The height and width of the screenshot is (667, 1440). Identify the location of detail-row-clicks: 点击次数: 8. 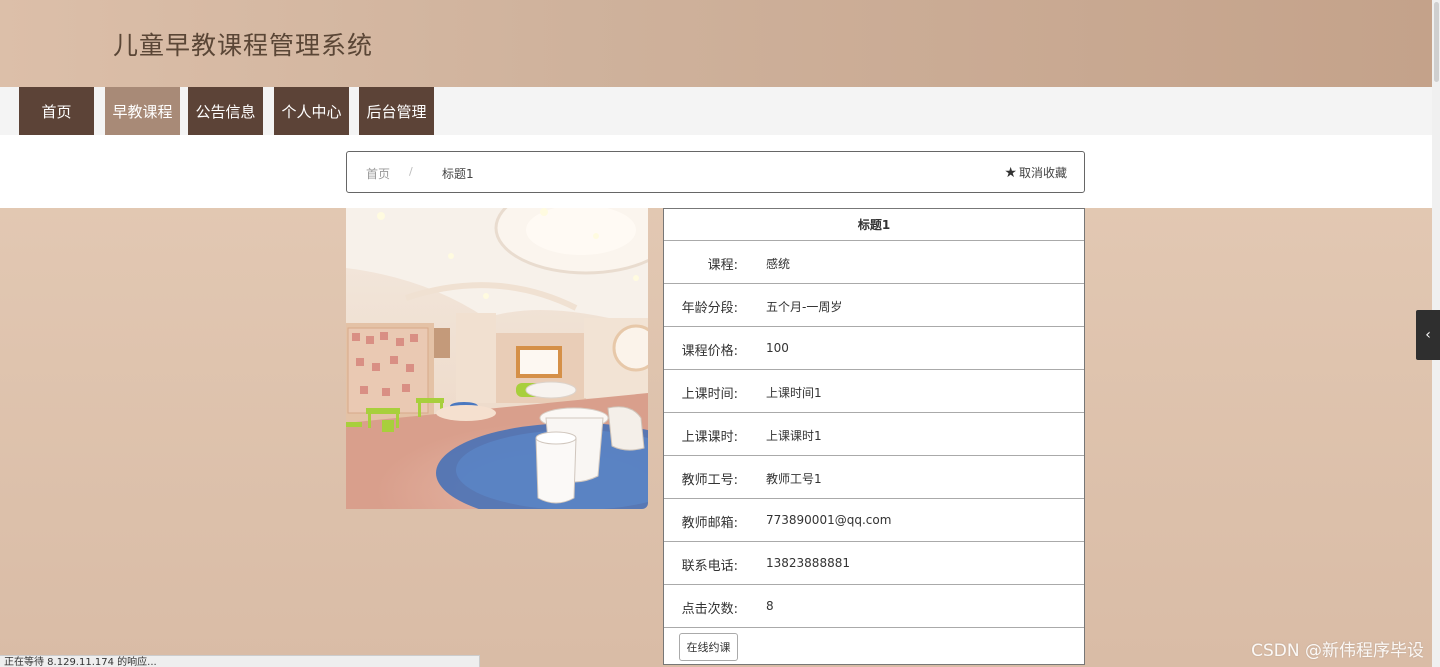
(874, 606).